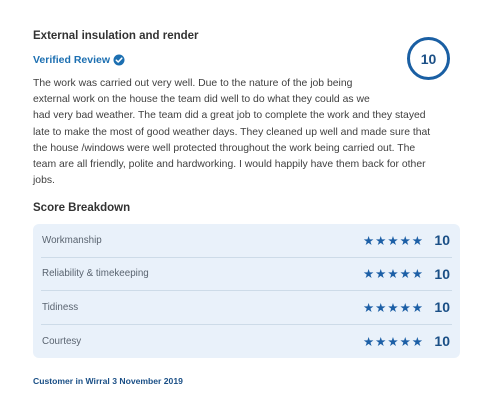  I want to click on verified-review-badge: Verified Review, so click(79, 60).